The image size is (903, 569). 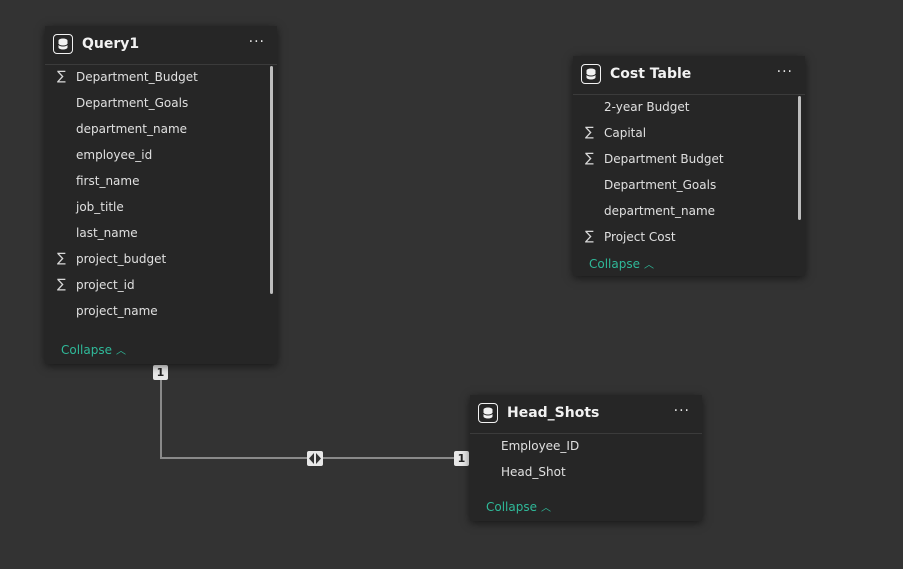 I want to click on table-header: Cost Table ···, so click(x=689, y=75).